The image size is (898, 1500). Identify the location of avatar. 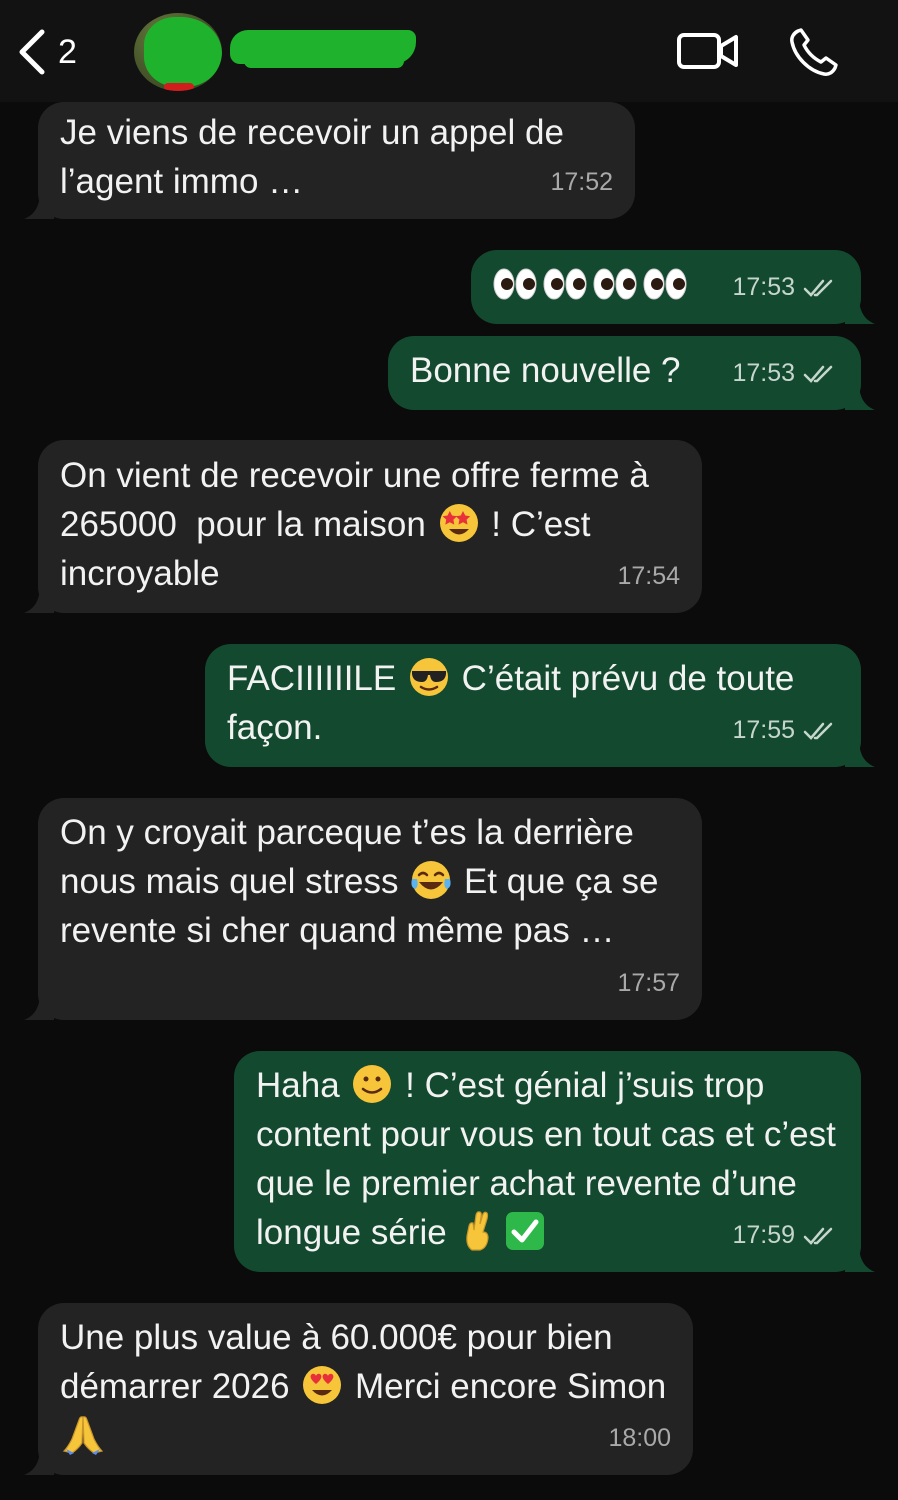
(178, 52).